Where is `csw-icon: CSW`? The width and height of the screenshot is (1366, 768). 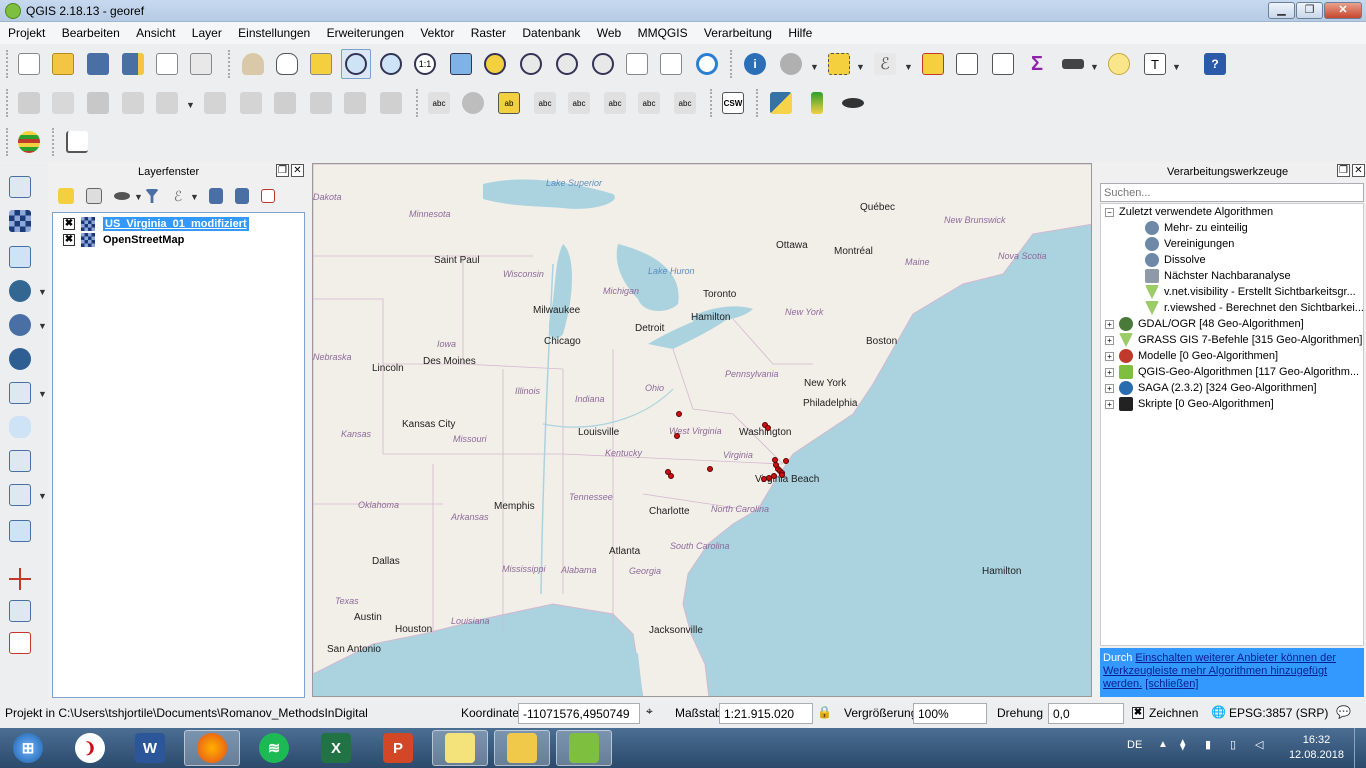
csw-icon: CSW is located at coordinates (733, 103).